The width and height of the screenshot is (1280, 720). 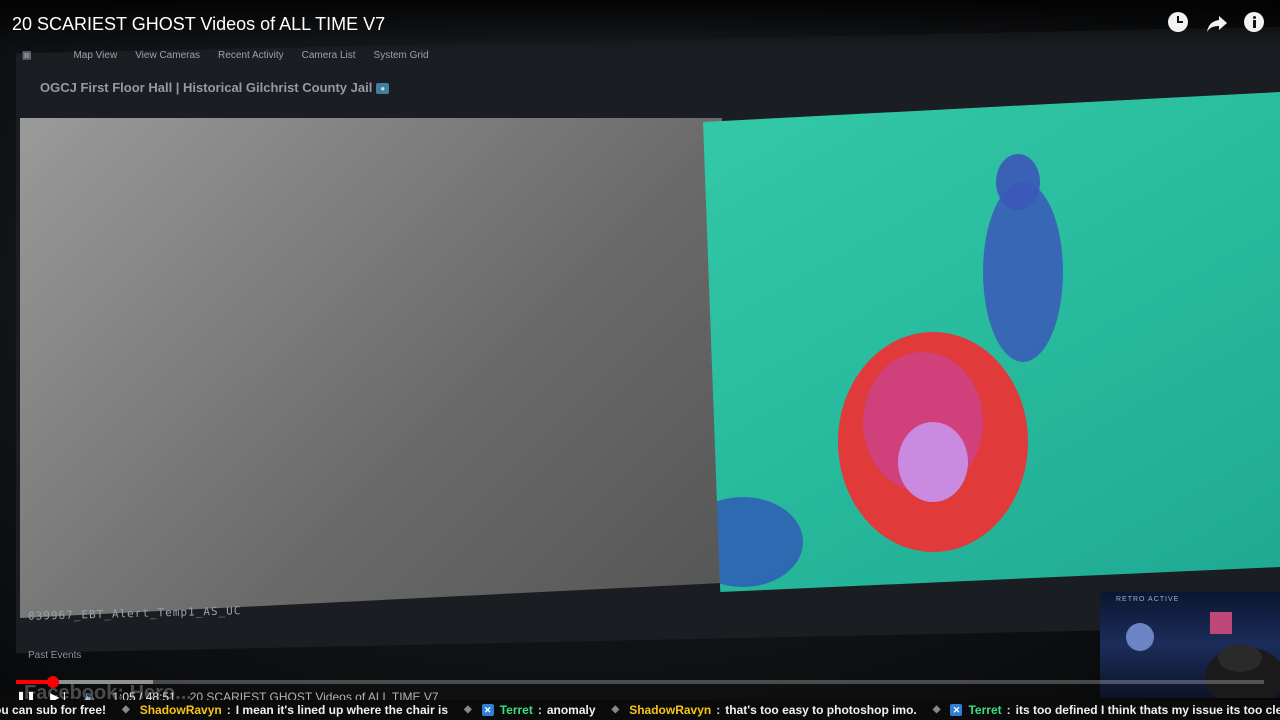 I want to click on chat-message: ✕ Terret : anomaly, so click(x=538, y=710).